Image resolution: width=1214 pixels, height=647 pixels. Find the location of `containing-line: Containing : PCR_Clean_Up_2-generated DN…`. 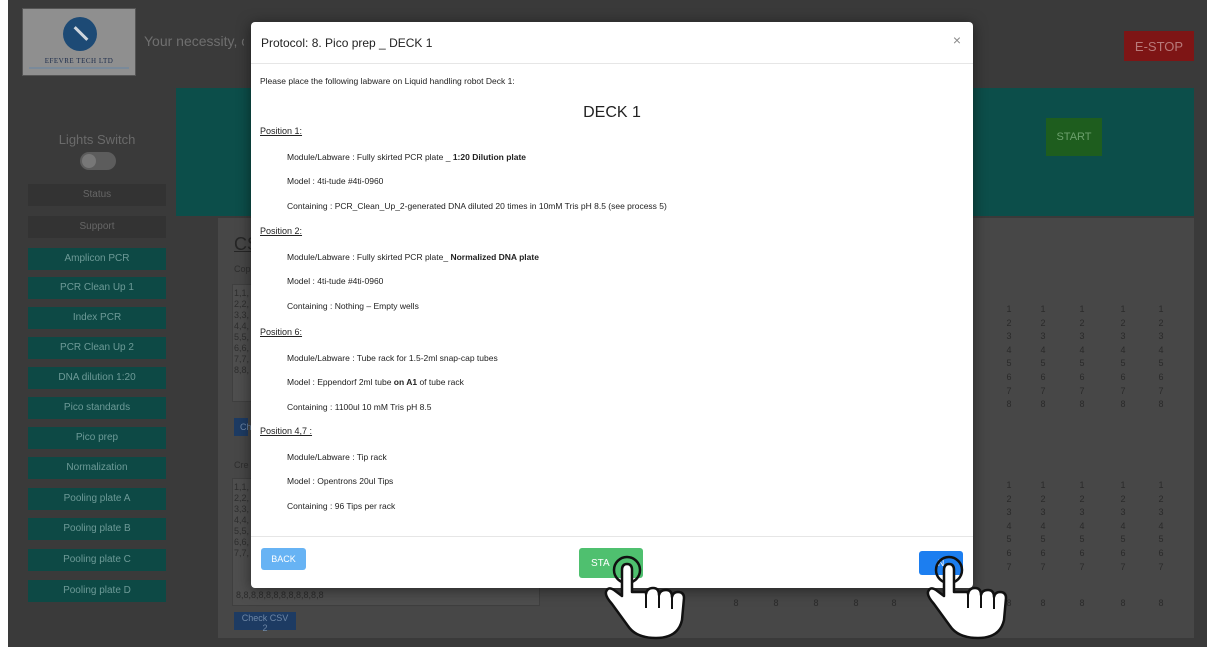

containing-line: Containing : PCR_Clean_Up_2-generated DN… is located at coordinates (477, 206).